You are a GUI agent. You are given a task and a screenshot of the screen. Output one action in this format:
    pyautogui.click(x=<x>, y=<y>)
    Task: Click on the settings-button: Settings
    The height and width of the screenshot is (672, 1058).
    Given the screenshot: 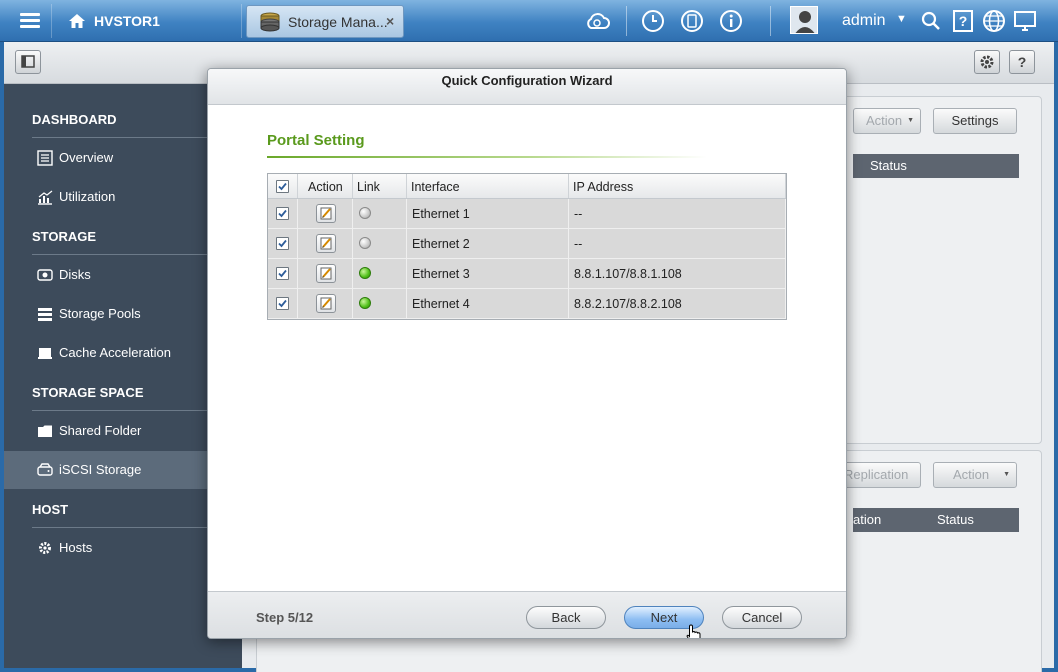 What is the action you would take?
    pyautogui.click(x=975, y=121)
    